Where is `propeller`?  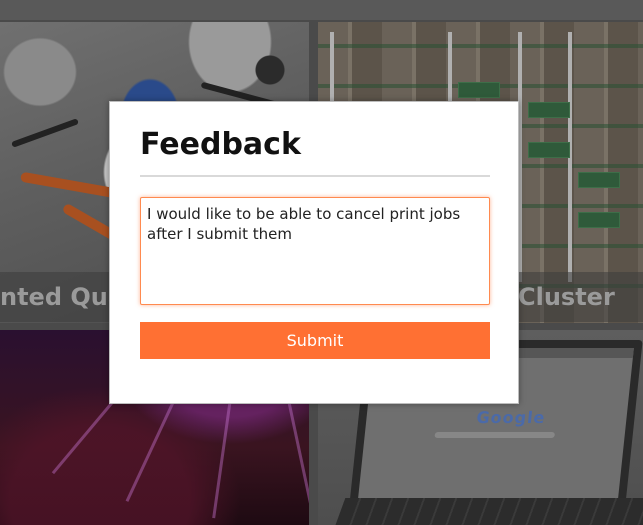
propeller is located at coordinates (45, 133).